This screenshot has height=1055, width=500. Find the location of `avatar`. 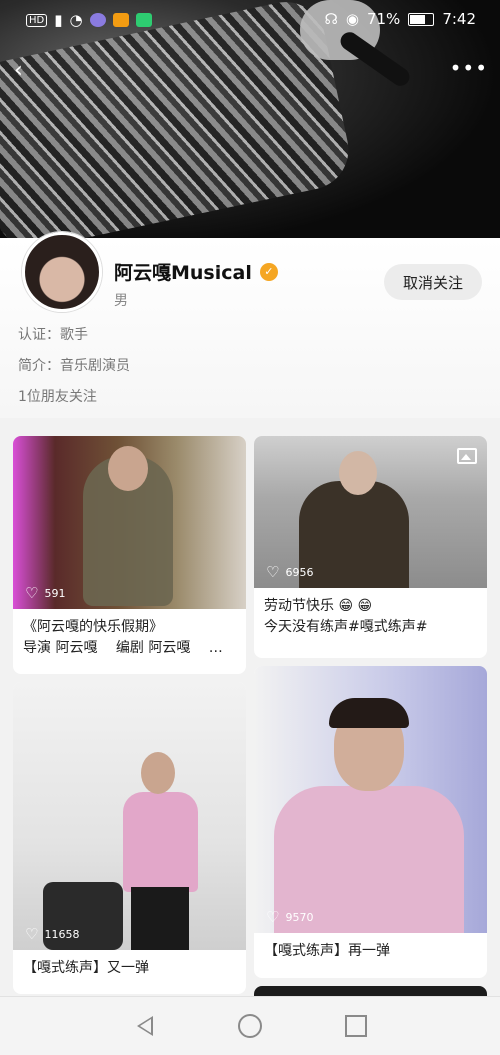

avatar is located at coordinates (62, 272).